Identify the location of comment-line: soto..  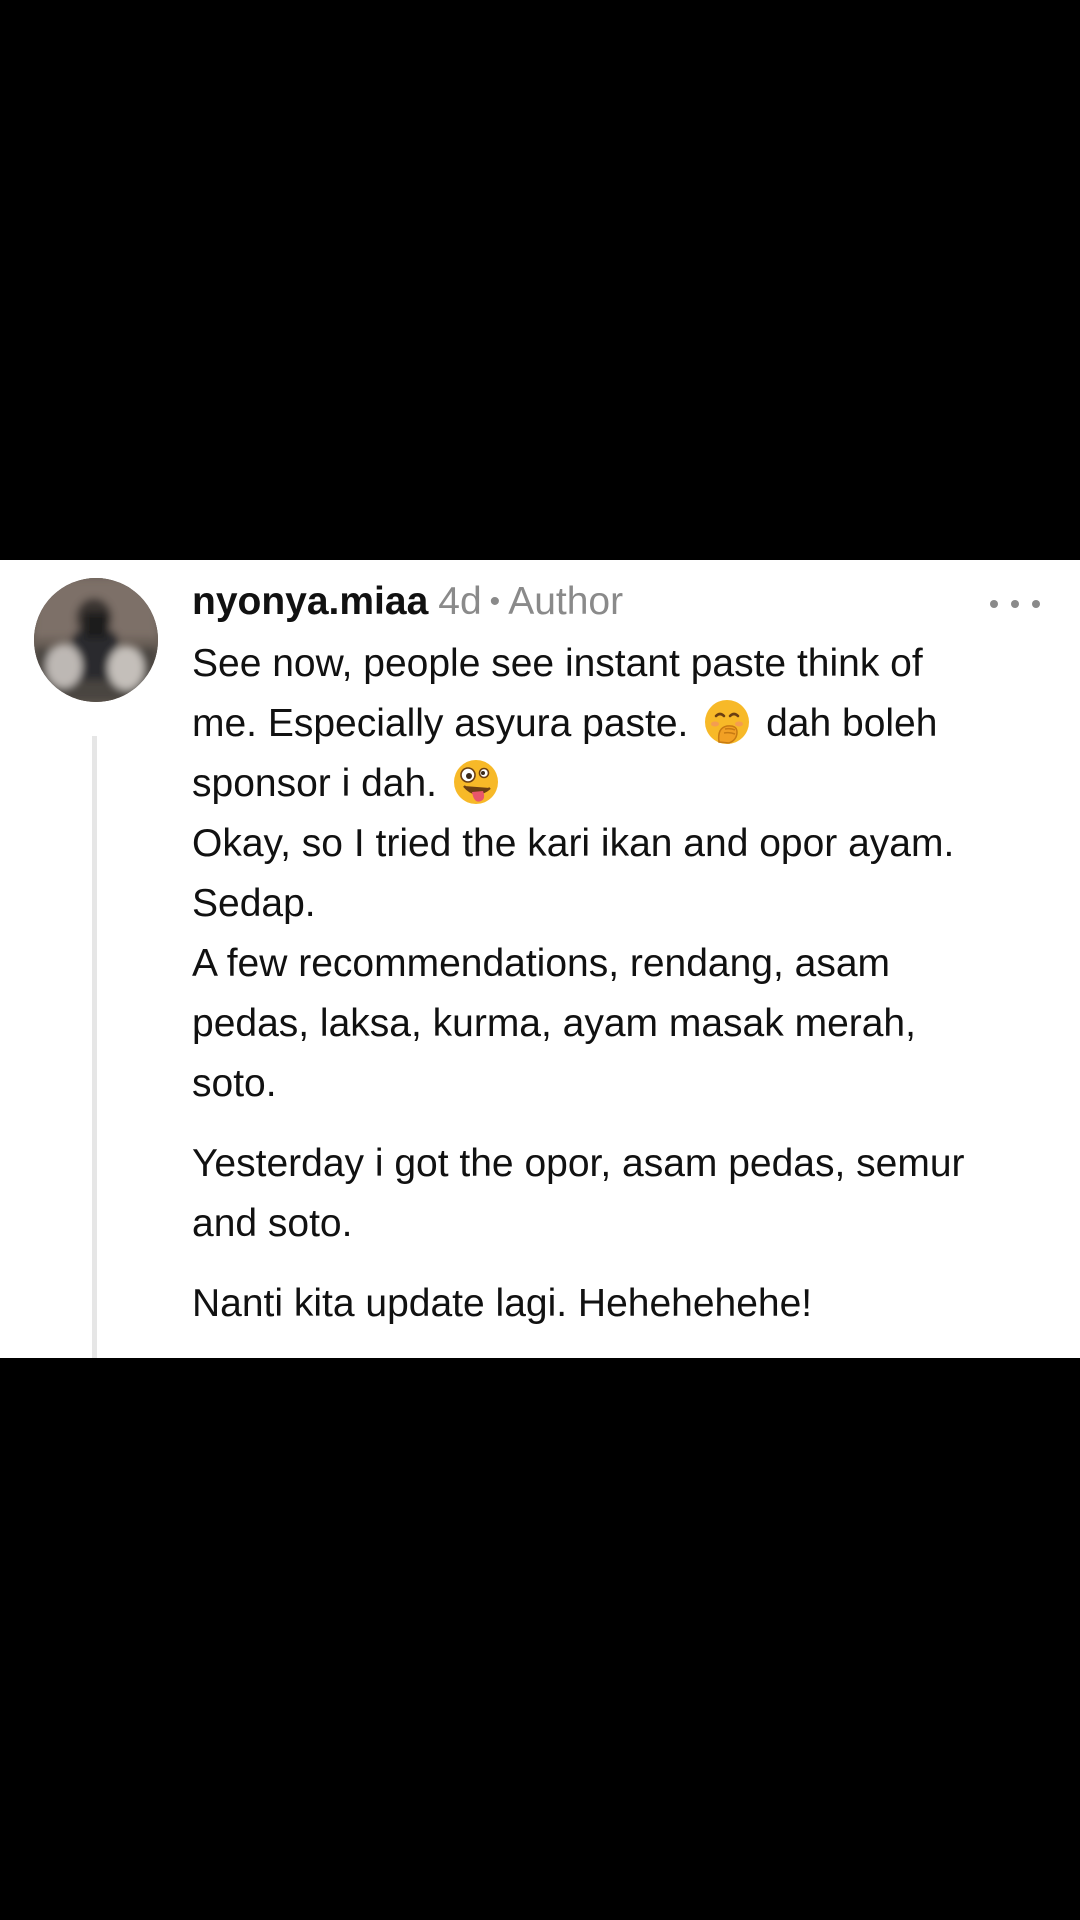
(234, 1083).